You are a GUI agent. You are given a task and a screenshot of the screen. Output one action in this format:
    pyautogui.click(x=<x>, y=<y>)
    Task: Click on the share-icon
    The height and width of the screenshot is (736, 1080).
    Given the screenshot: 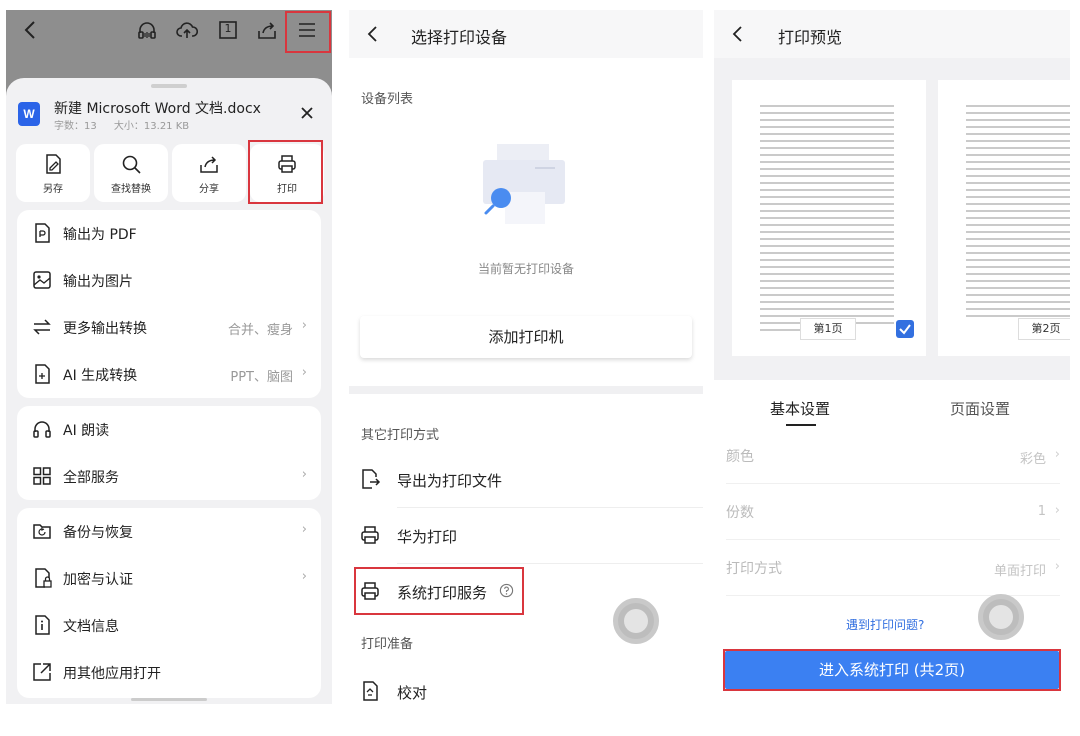 What is the action you would take?
    pyautogui.click(x=267, y=30)
    